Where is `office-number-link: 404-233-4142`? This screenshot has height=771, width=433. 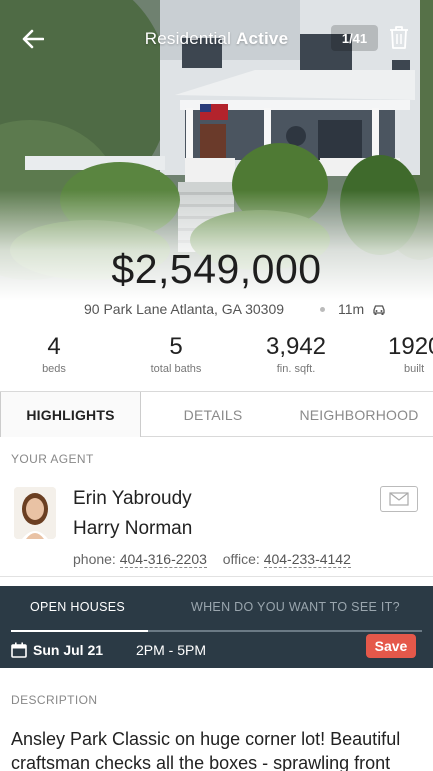
office-number-link: 404-233-4142 is located at coordinates (307, 559).